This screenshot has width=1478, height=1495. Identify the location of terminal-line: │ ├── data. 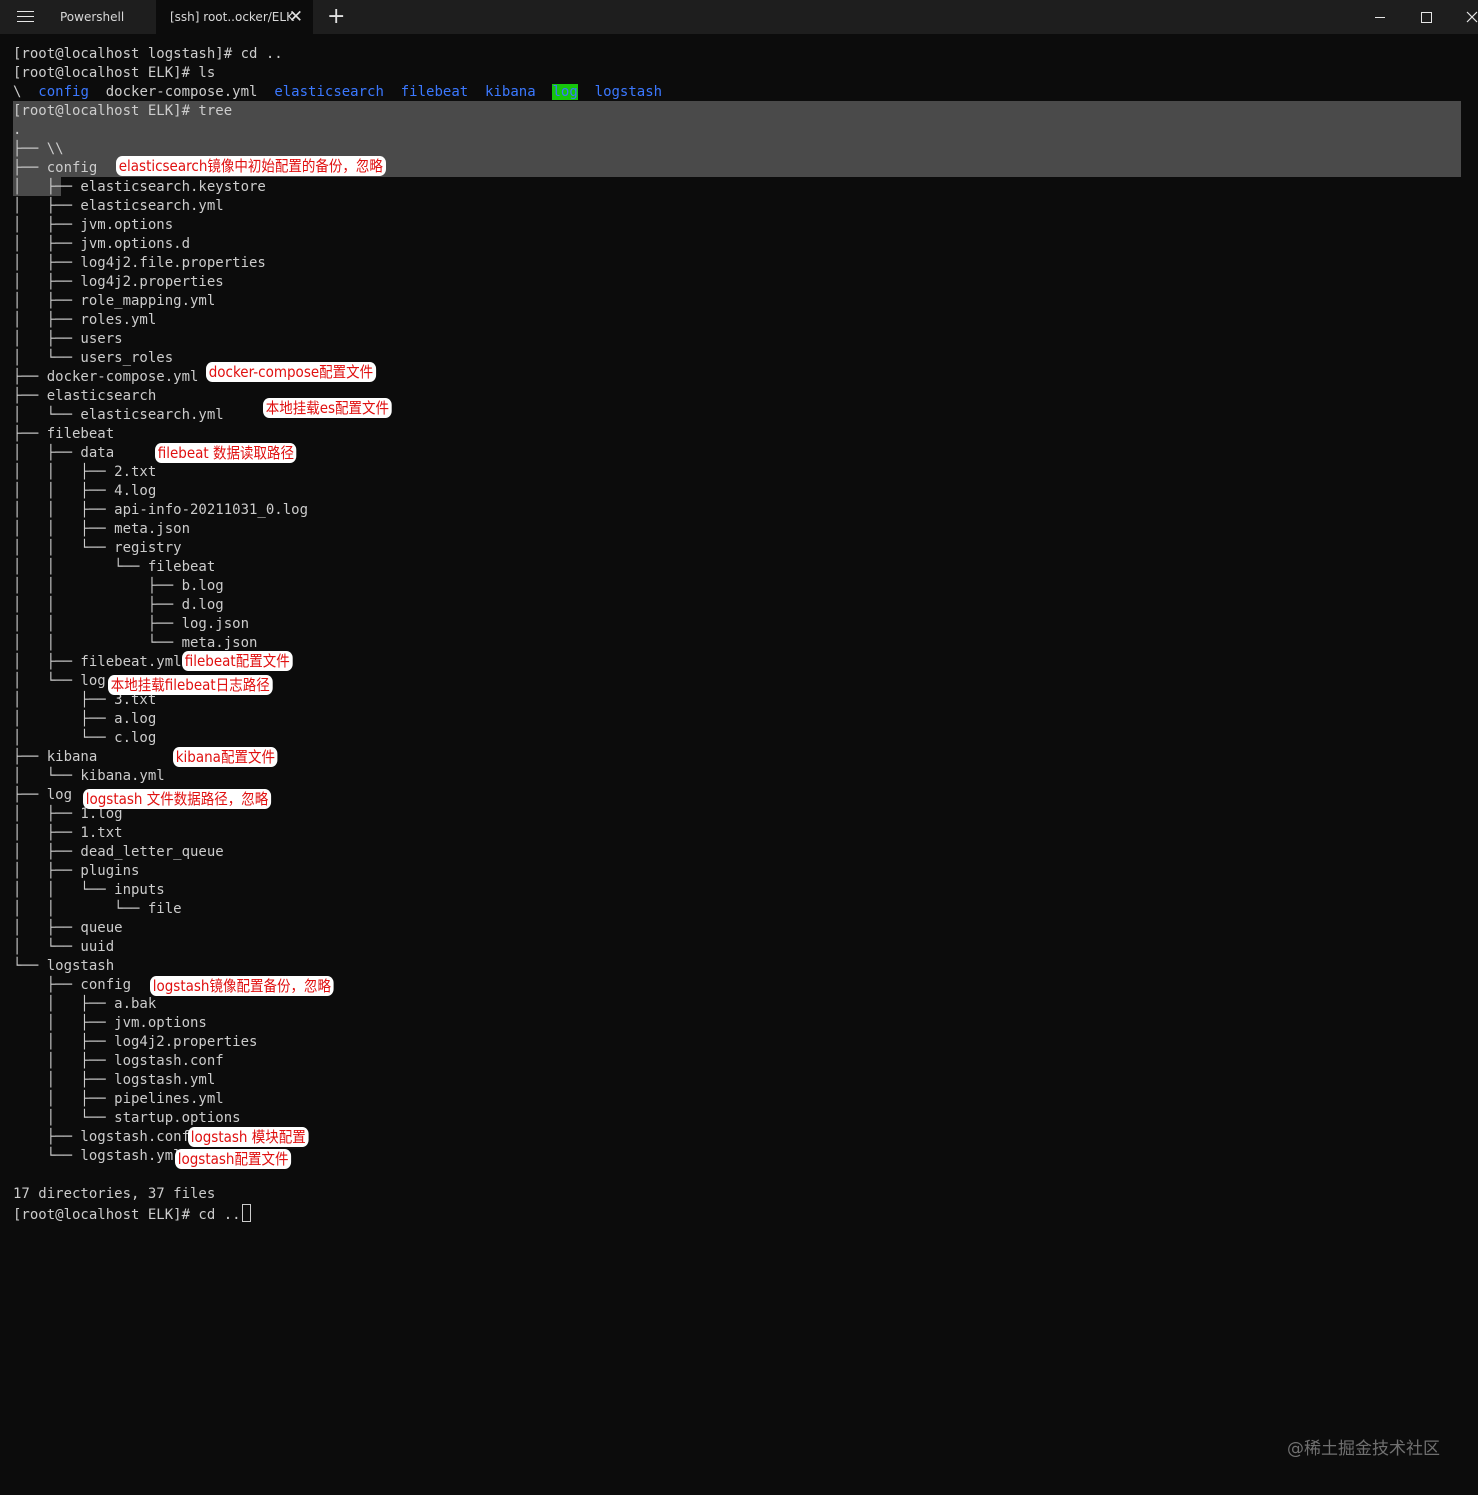
(63, 453).